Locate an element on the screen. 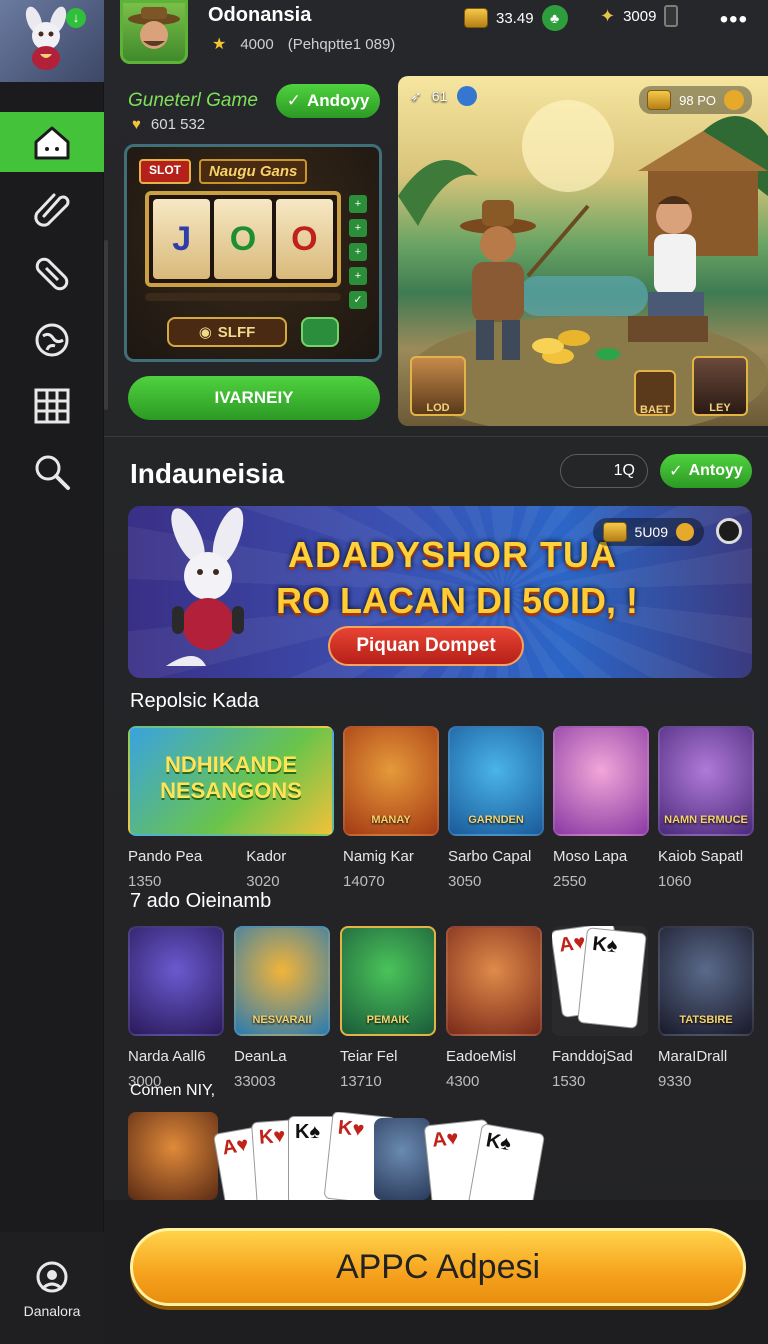  sidebar-scrollbar is located at coordinates (106, 325).